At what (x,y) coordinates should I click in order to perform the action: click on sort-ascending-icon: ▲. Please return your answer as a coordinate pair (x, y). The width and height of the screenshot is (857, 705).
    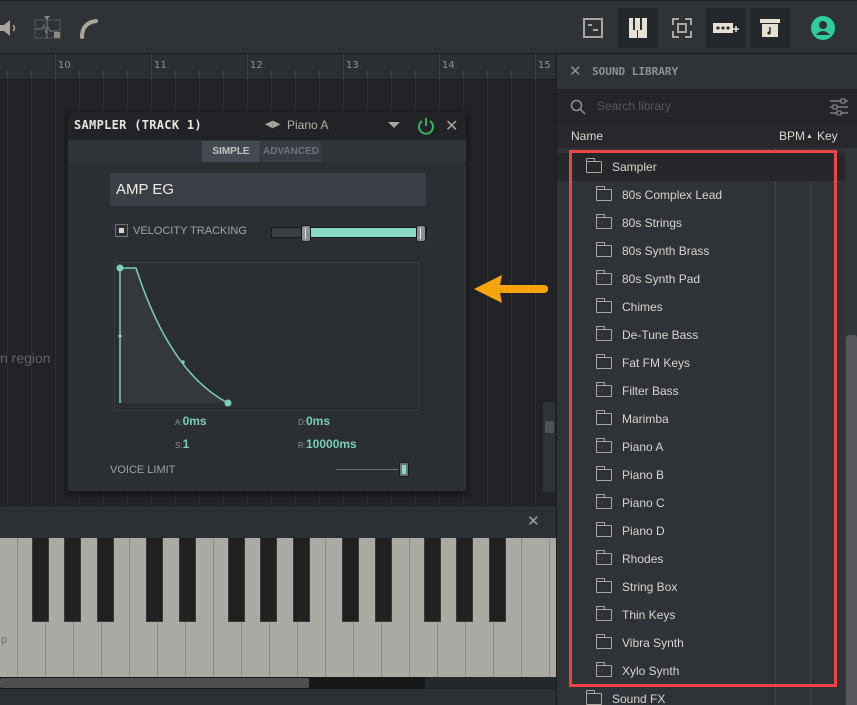
    Looking at the image, I should click on (809, 136).